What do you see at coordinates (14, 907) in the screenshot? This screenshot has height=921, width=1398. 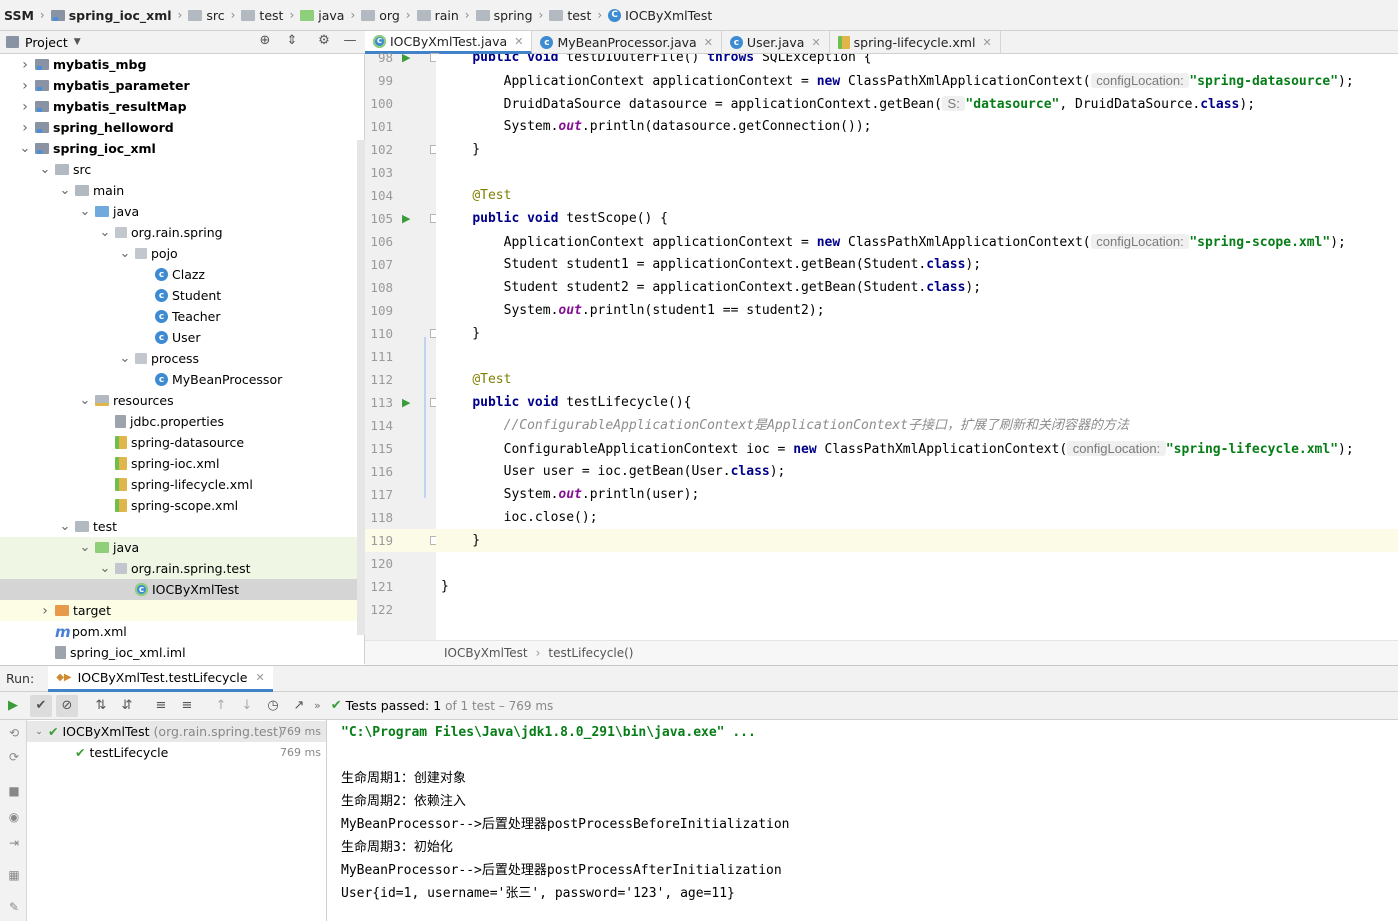 I see `pin-icon: ✎` at bounding box center [14, 907].